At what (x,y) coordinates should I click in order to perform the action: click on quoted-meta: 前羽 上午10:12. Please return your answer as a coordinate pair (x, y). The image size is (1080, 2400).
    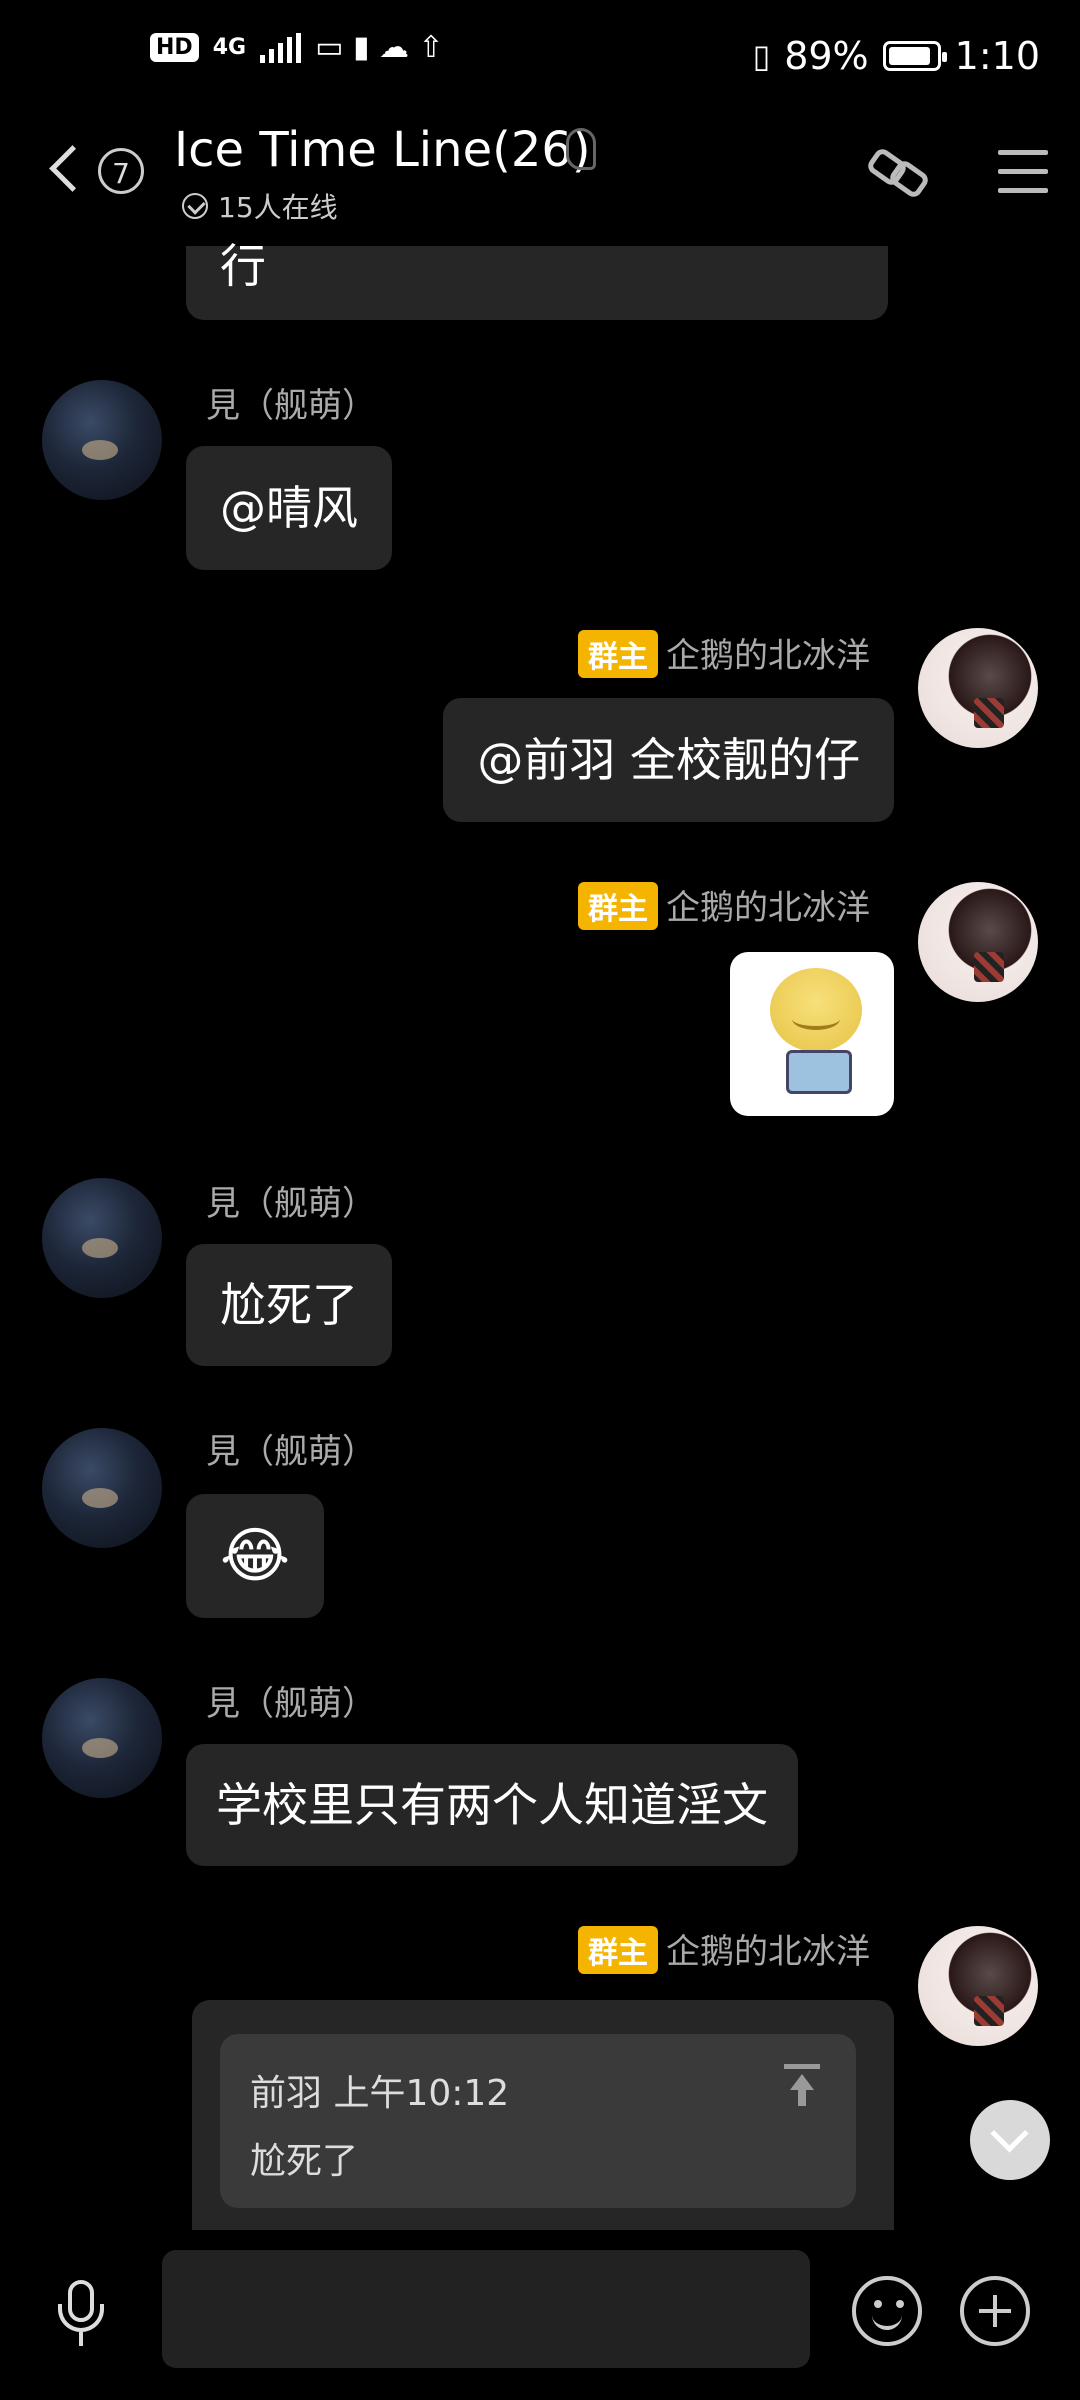
    Looking at the image, I should click on (380, 2093).